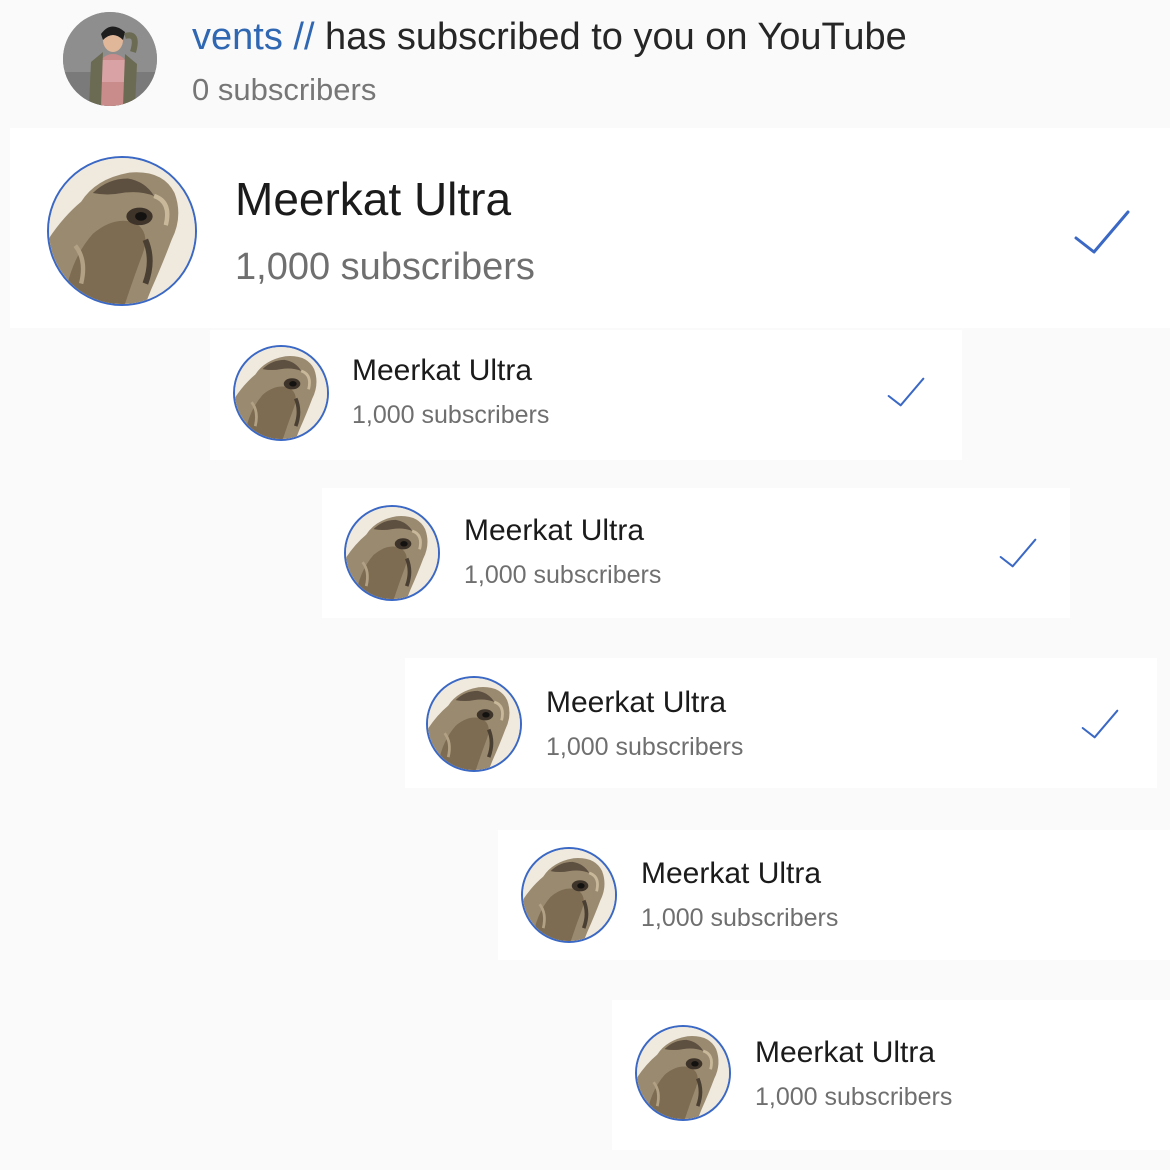 Image resolution: width=1170 pixels, height=1170 pixels. Describe the element at coordinates (253, 37) in the screenshot. I see `notification-username: vents //` at that location.